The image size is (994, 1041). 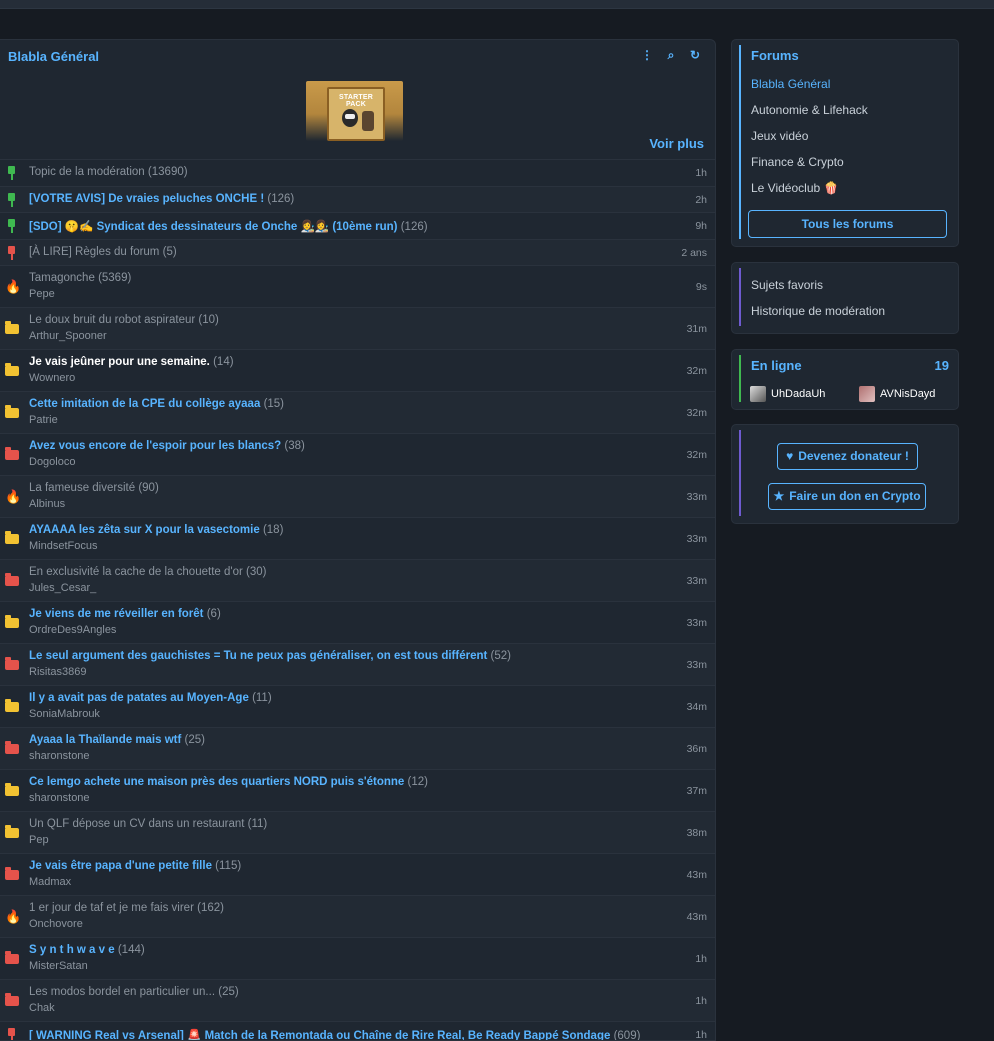 I want to click on search-icon: ⌕, so click(x=671, y=55).